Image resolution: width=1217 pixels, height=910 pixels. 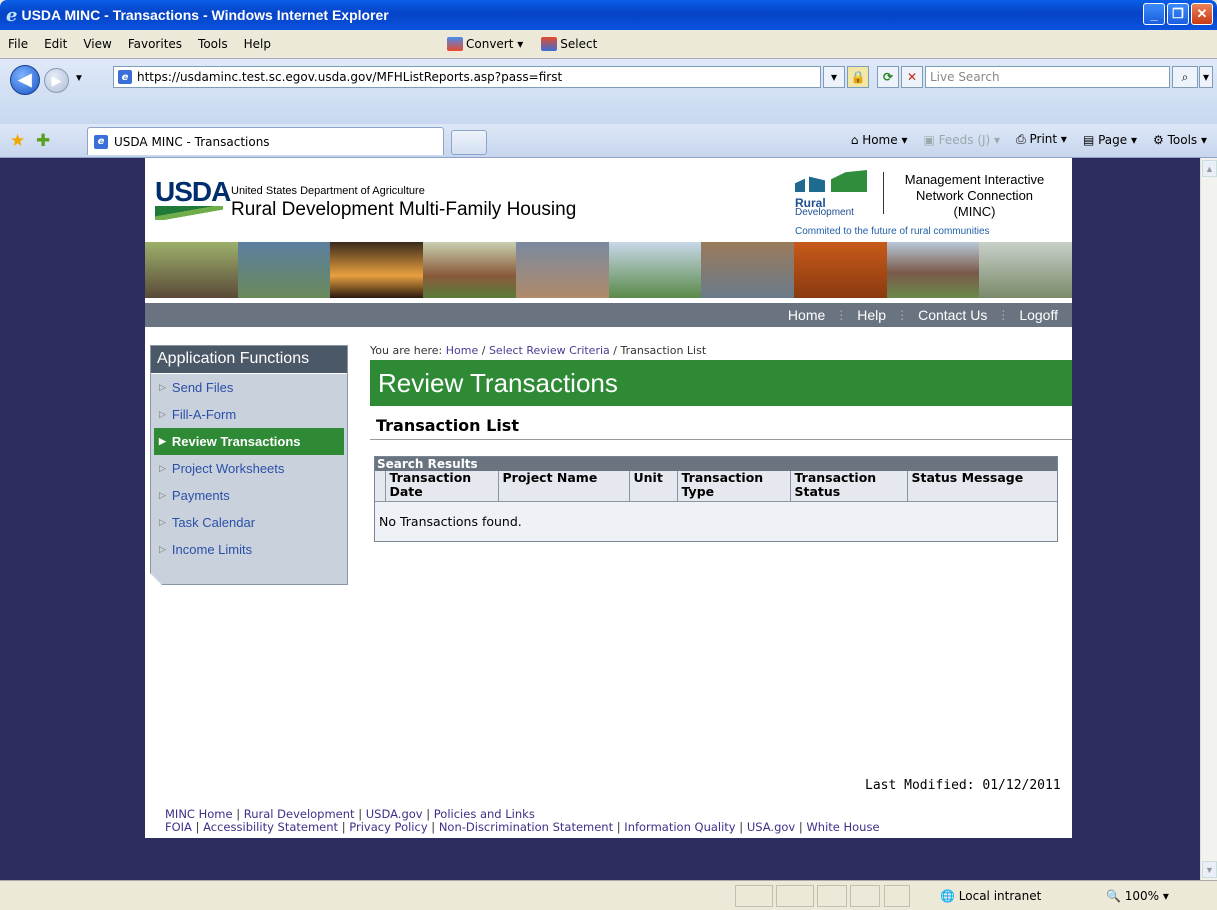 I want to click on menu-edit: Edit, so click(x=55, y=44).